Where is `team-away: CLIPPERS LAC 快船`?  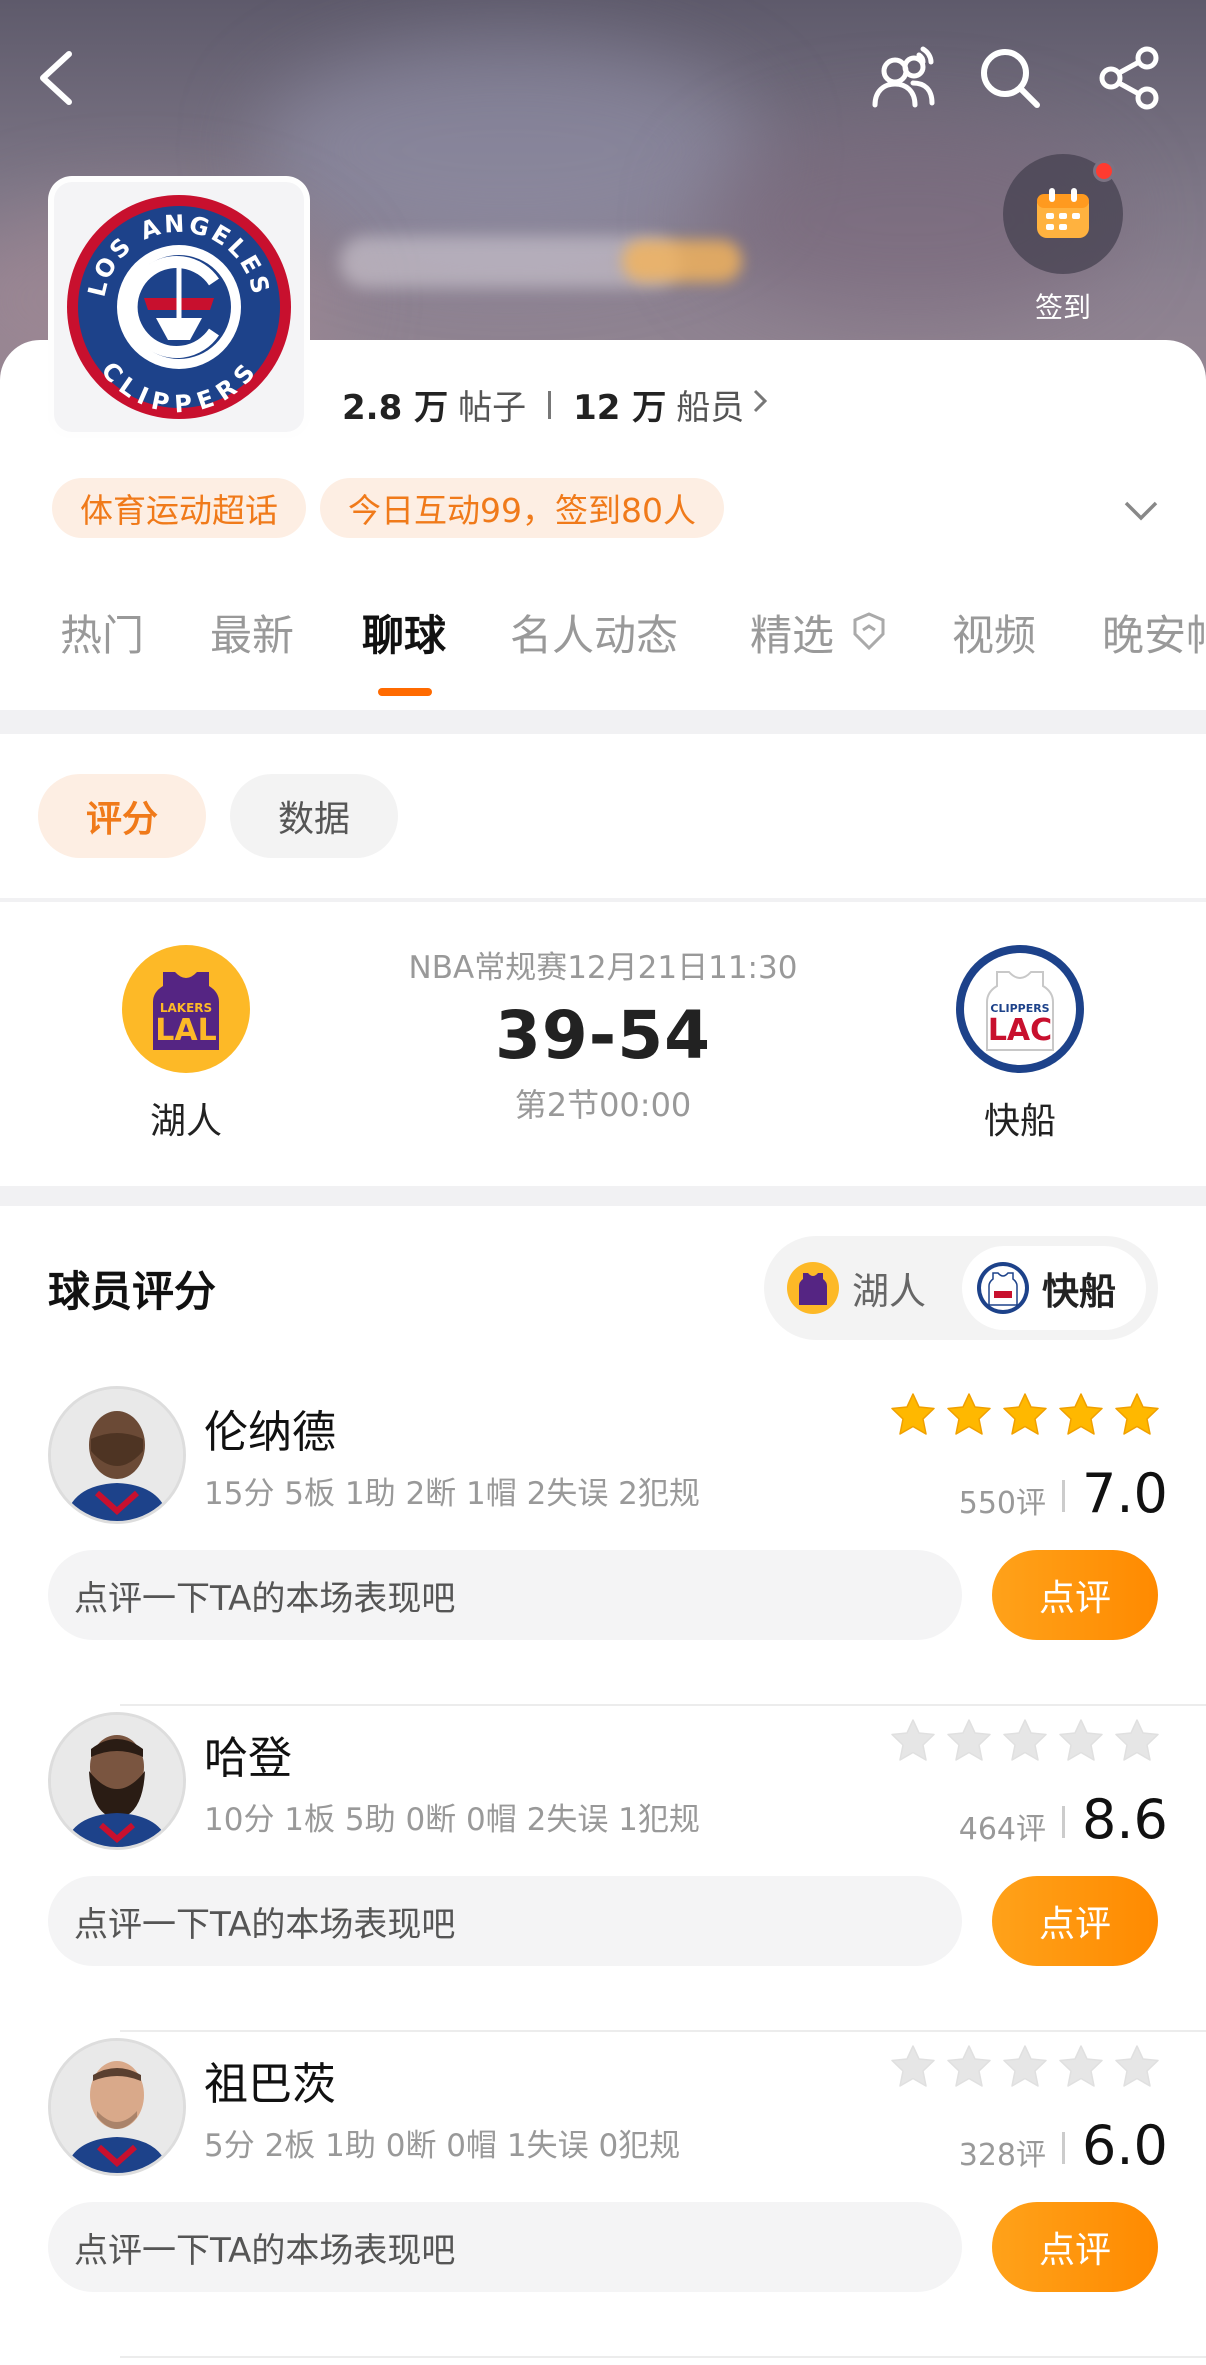 team-away: CLIPPERS LAC 快船 is located at coordinates (1020, 1043).